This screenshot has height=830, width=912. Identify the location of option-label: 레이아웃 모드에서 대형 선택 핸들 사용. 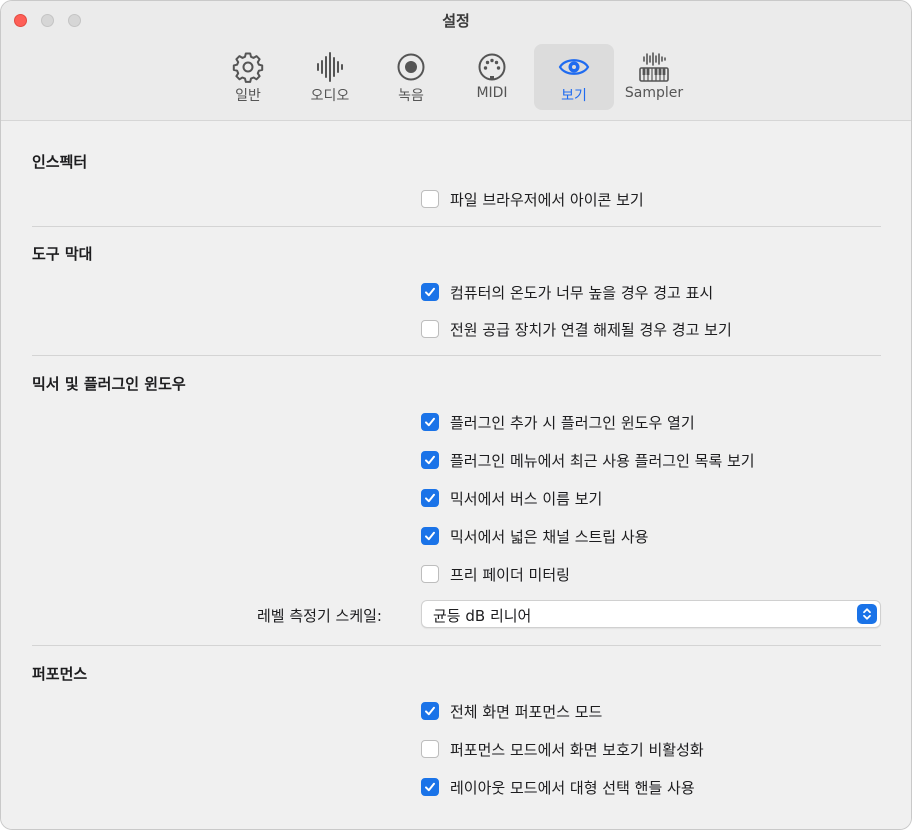
(572, 787).